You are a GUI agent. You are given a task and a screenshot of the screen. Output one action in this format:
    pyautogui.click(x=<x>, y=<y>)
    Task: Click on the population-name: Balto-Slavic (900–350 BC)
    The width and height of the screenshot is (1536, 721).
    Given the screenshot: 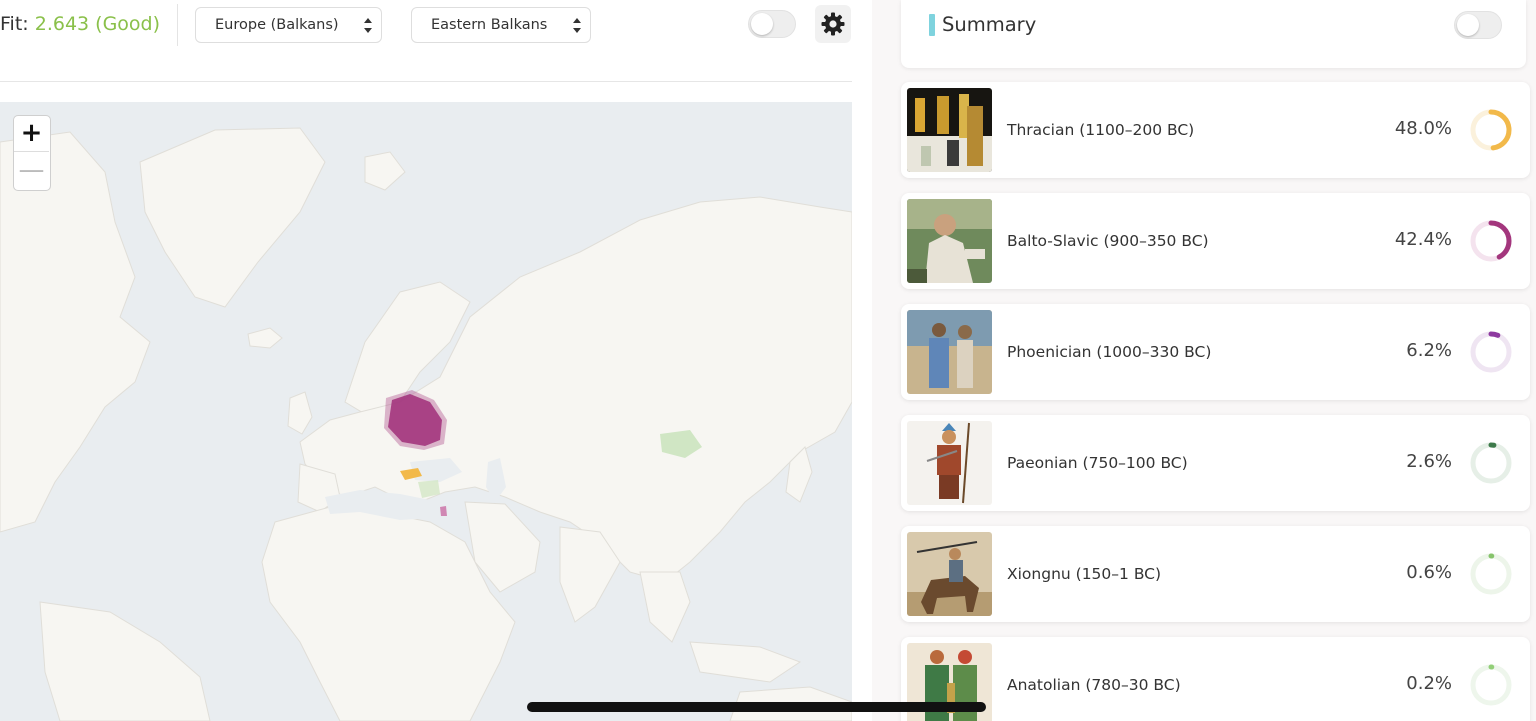 What is the action you would take?
    pyautogui.click(x=1108, y=241)
    